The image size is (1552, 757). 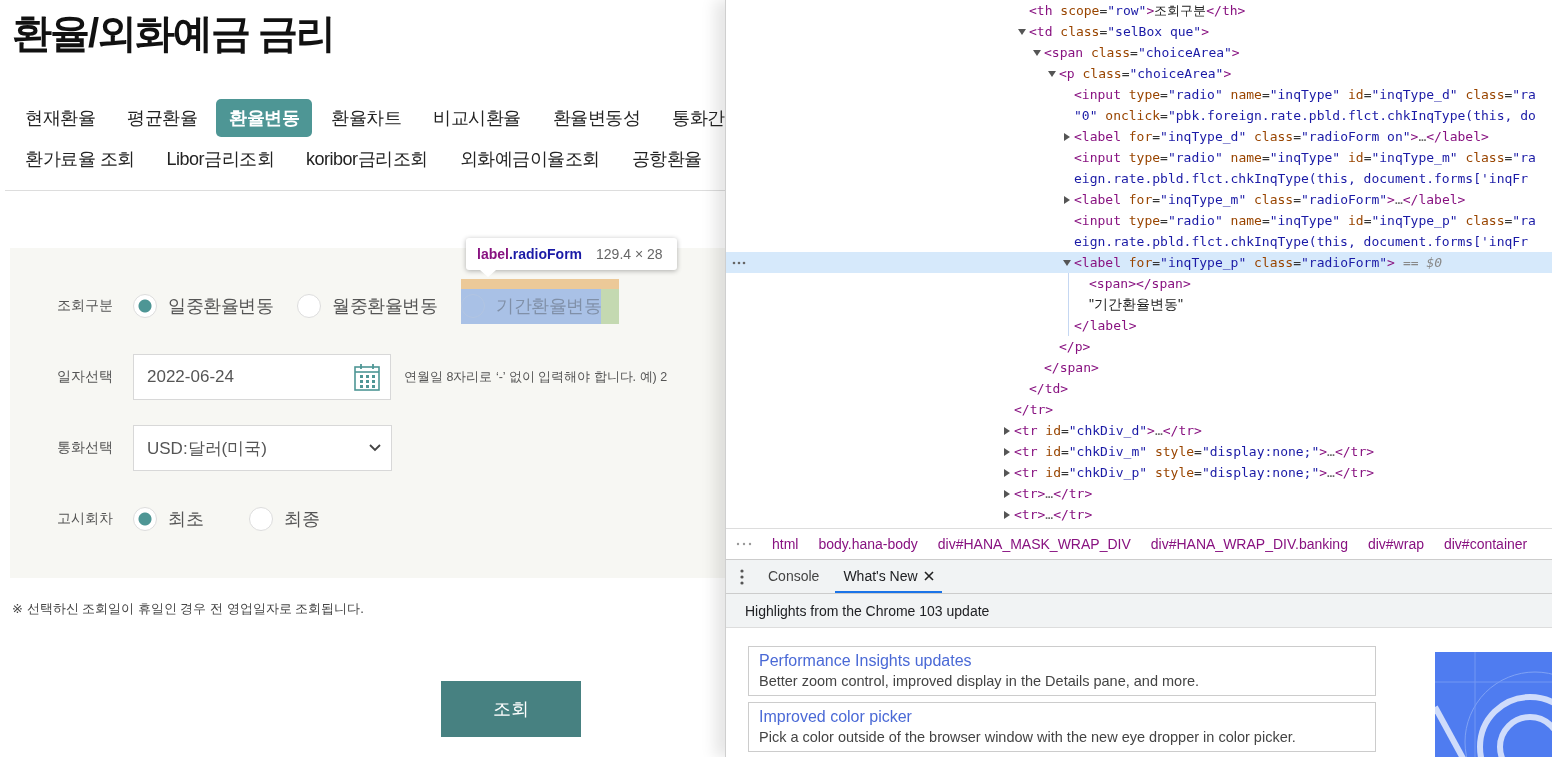 I want to click on currency-select: USD:달러(미국), so click(x=262, y=448).